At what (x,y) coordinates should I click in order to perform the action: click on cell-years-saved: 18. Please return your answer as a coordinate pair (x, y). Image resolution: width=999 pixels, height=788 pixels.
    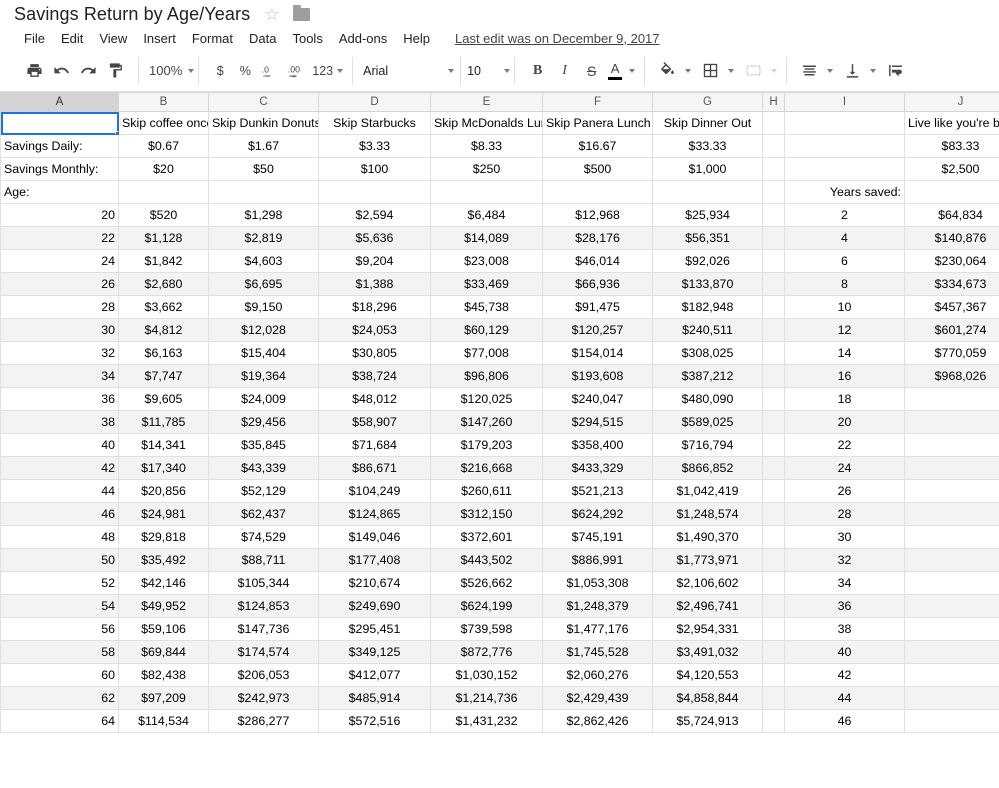
    Looking at the image, I should click on (844, 399).